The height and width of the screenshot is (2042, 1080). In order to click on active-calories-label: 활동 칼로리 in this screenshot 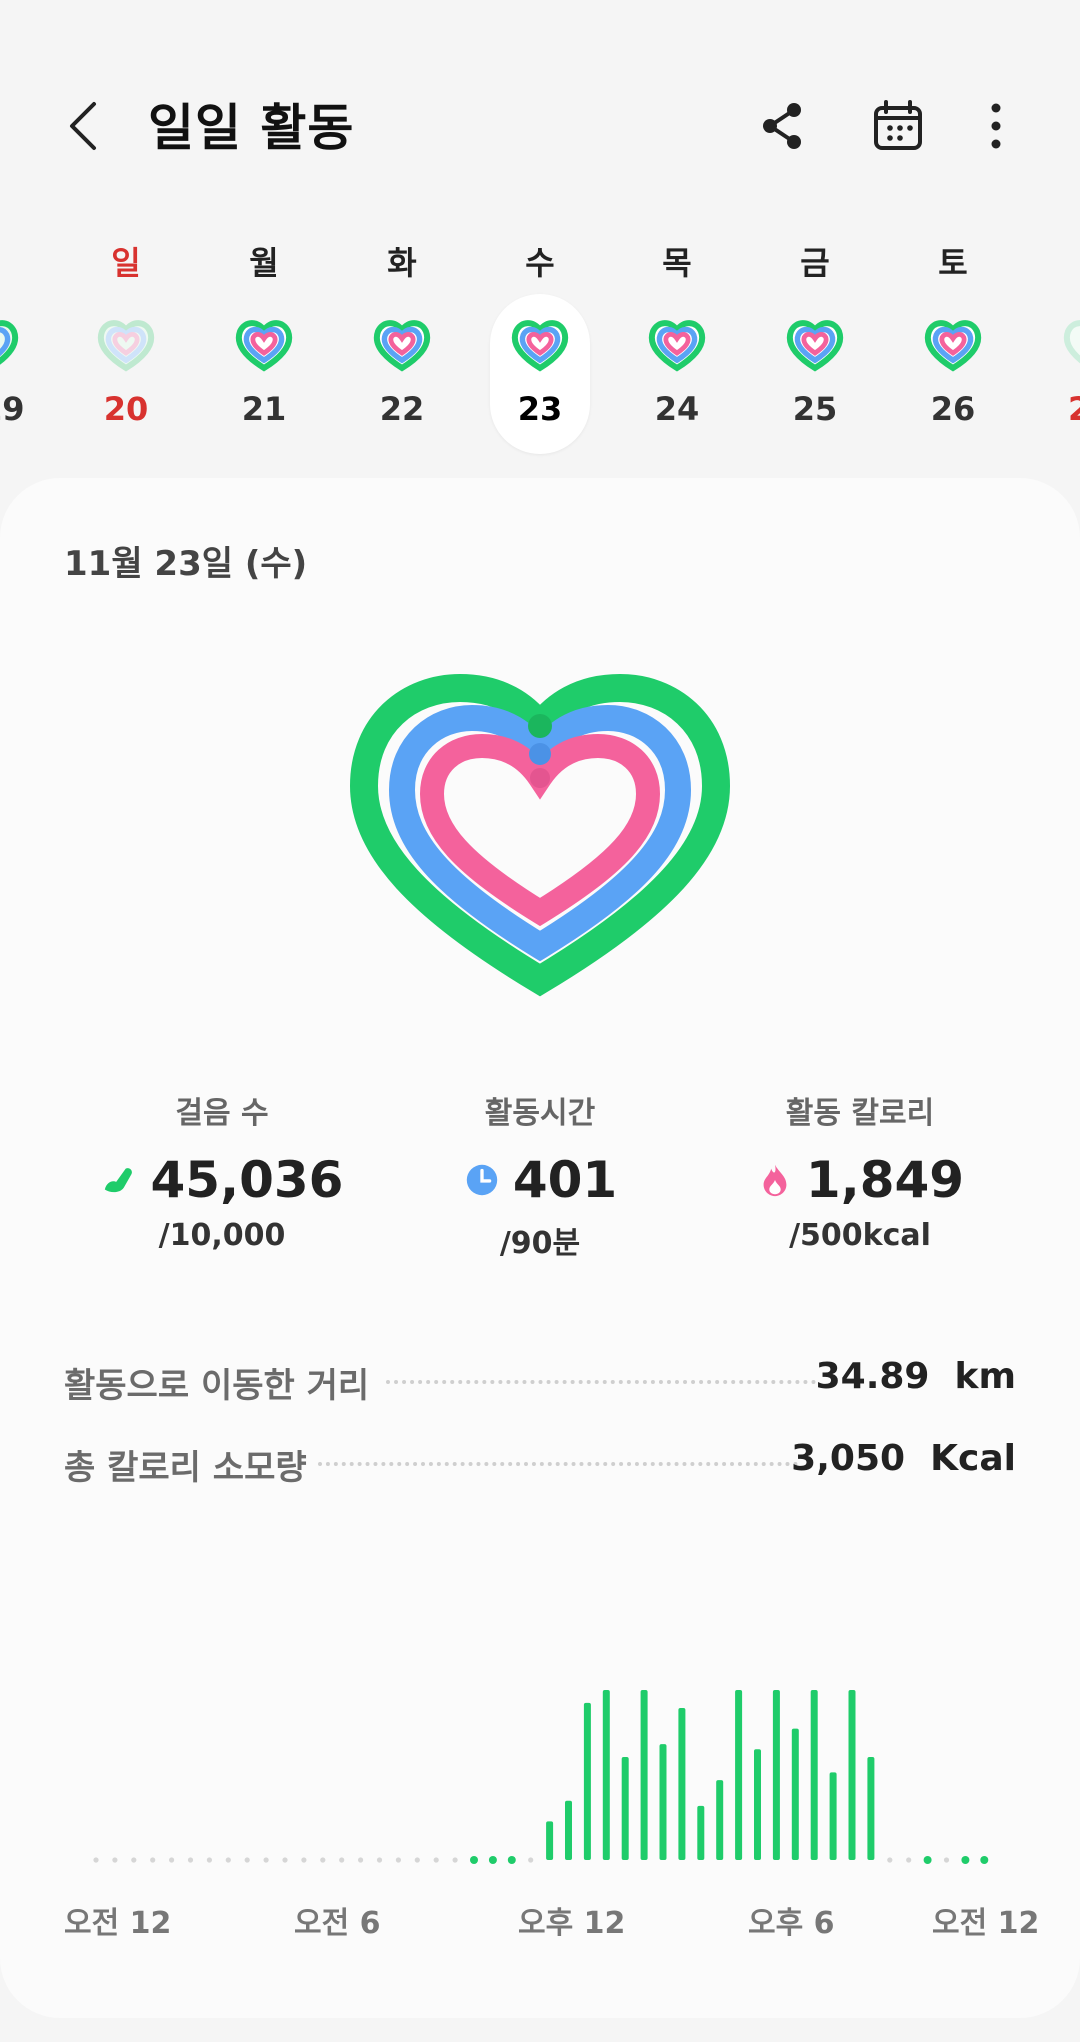, I will do `click(860, 1113)`.